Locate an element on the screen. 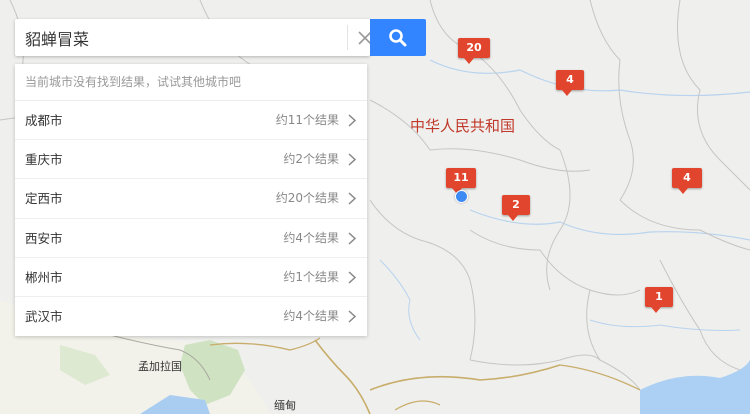  map-marker-xian: 4 is located at coordinates (570, 83).